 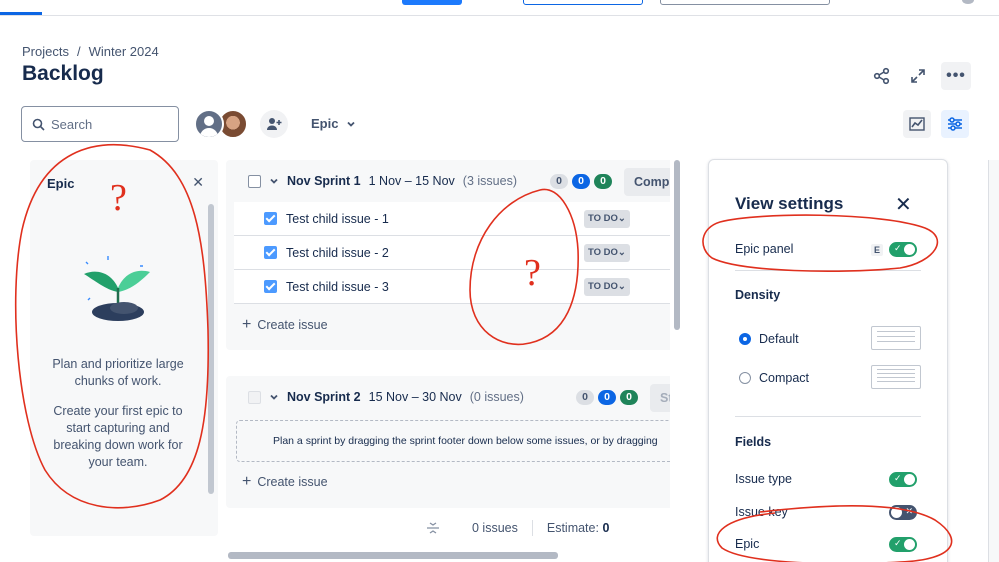 I want to click on density-compact-label: Compact, so click(x=784, y=378).